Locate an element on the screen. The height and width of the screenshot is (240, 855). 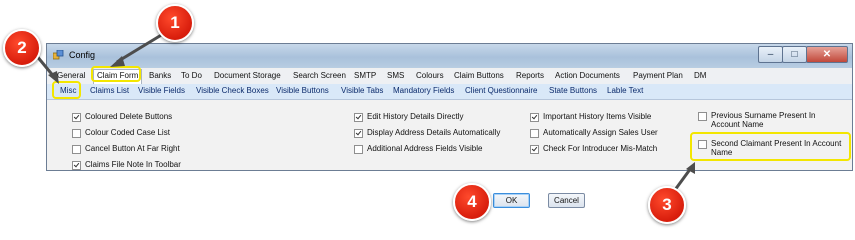
arrow-one is located at coordinates (140, 48).